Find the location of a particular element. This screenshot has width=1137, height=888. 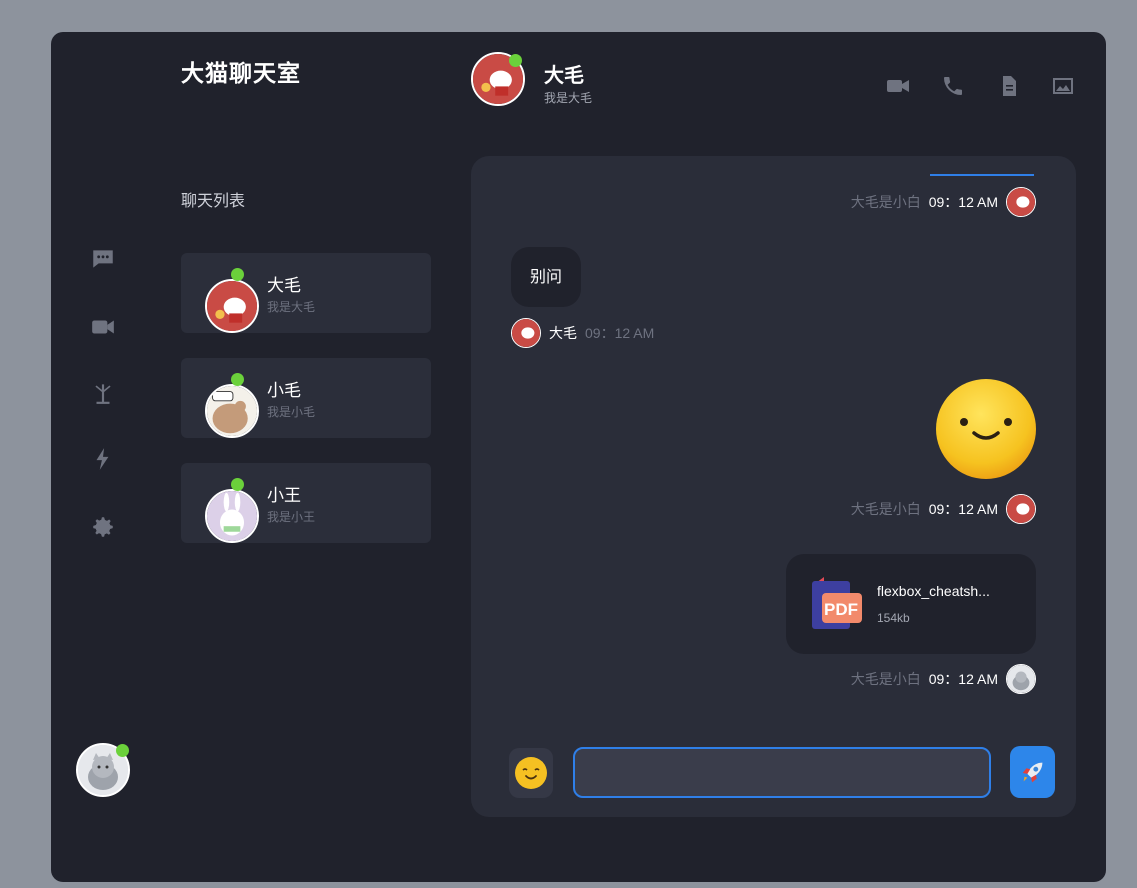

app-title: 大猫聊天室 is located at coordinates (241, 73).